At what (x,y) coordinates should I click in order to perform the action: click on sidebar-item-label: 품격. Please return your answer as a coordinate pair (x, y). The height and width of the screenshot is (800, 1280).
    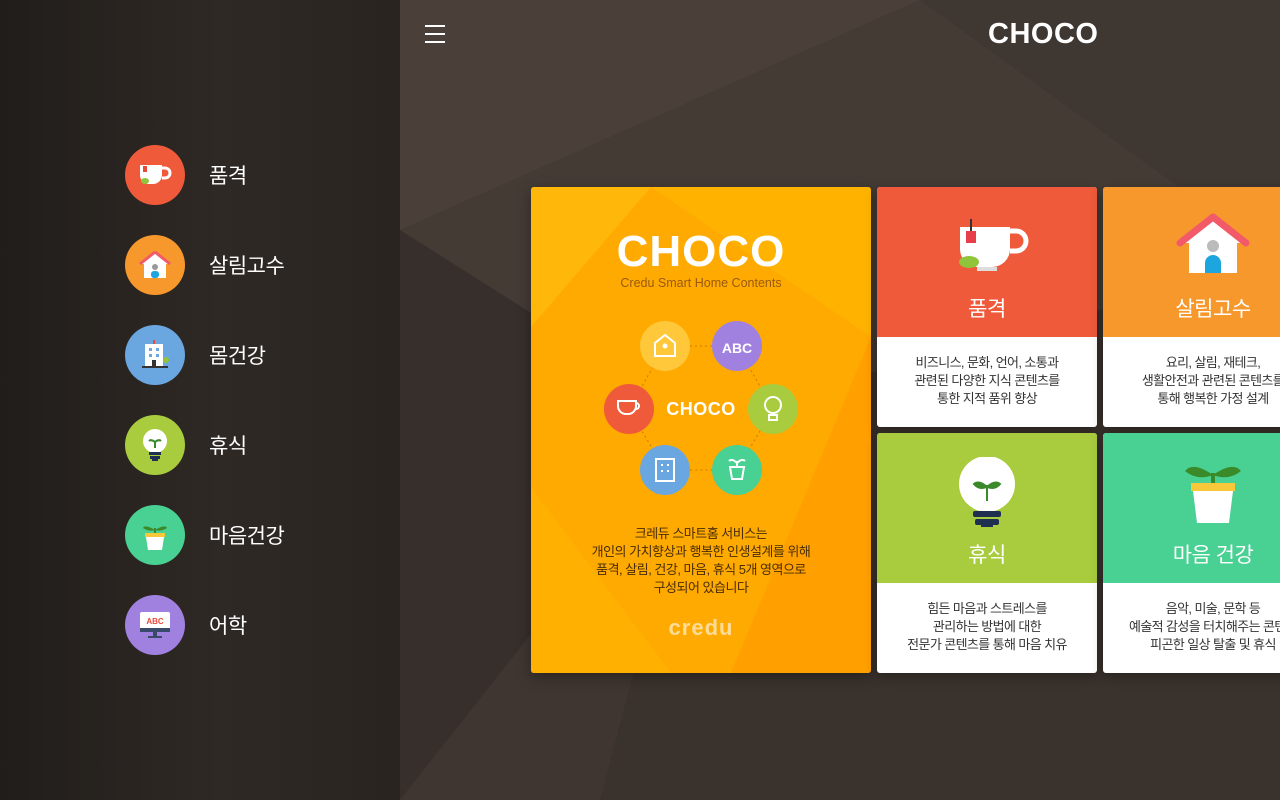
    Looking at the image, I should click on (228, 176).